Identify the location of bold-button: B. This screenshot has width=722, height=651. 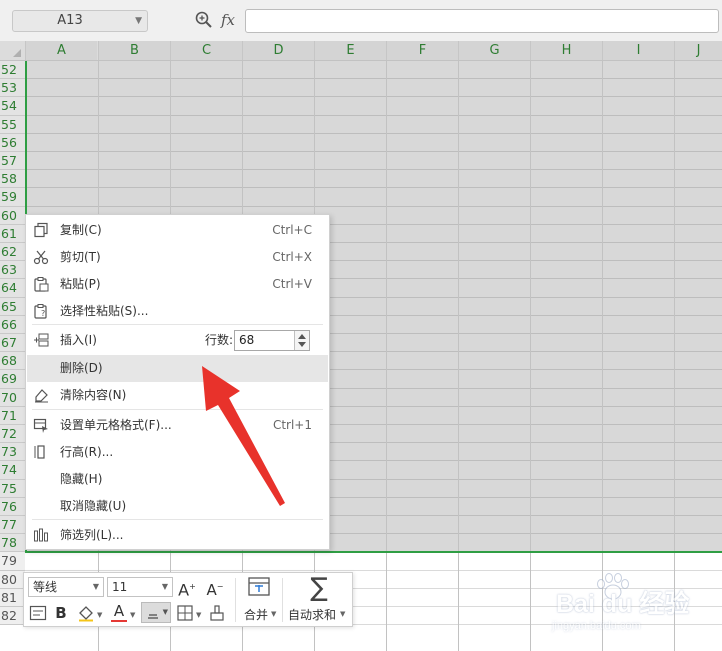
(61, 613).